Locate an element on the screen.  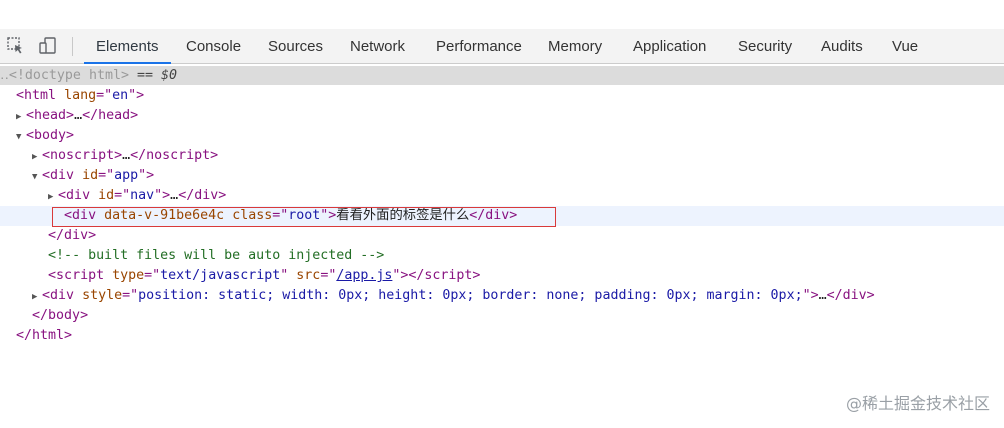
tree-row-div-app-close: </div> is located at coordinates (502, 236).